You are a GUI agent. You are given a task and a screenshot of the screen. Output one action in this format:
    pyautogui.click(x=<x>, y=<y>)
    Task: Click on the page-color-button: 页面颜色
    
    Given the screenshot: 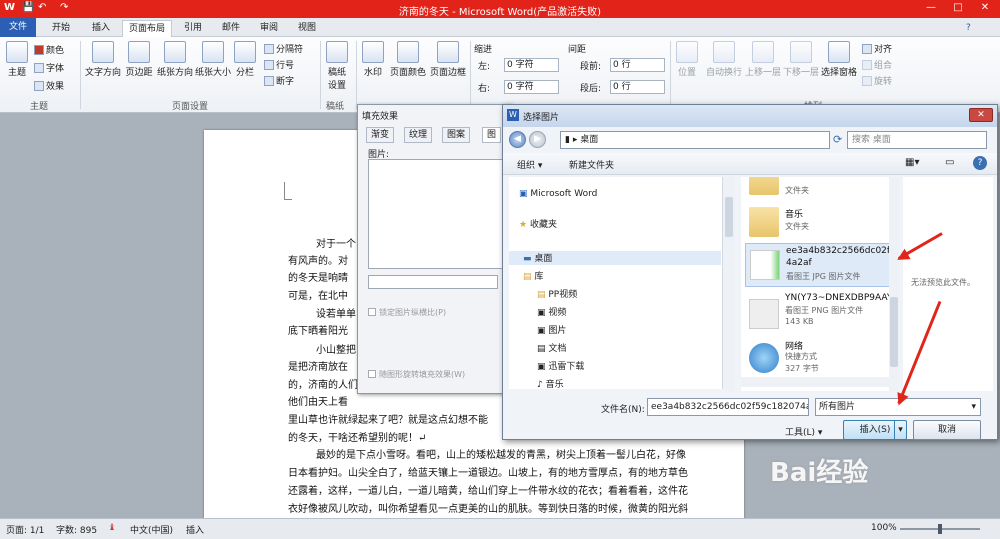 What is the action you would take?
    pyautogui.click(x=408, y=59)
    